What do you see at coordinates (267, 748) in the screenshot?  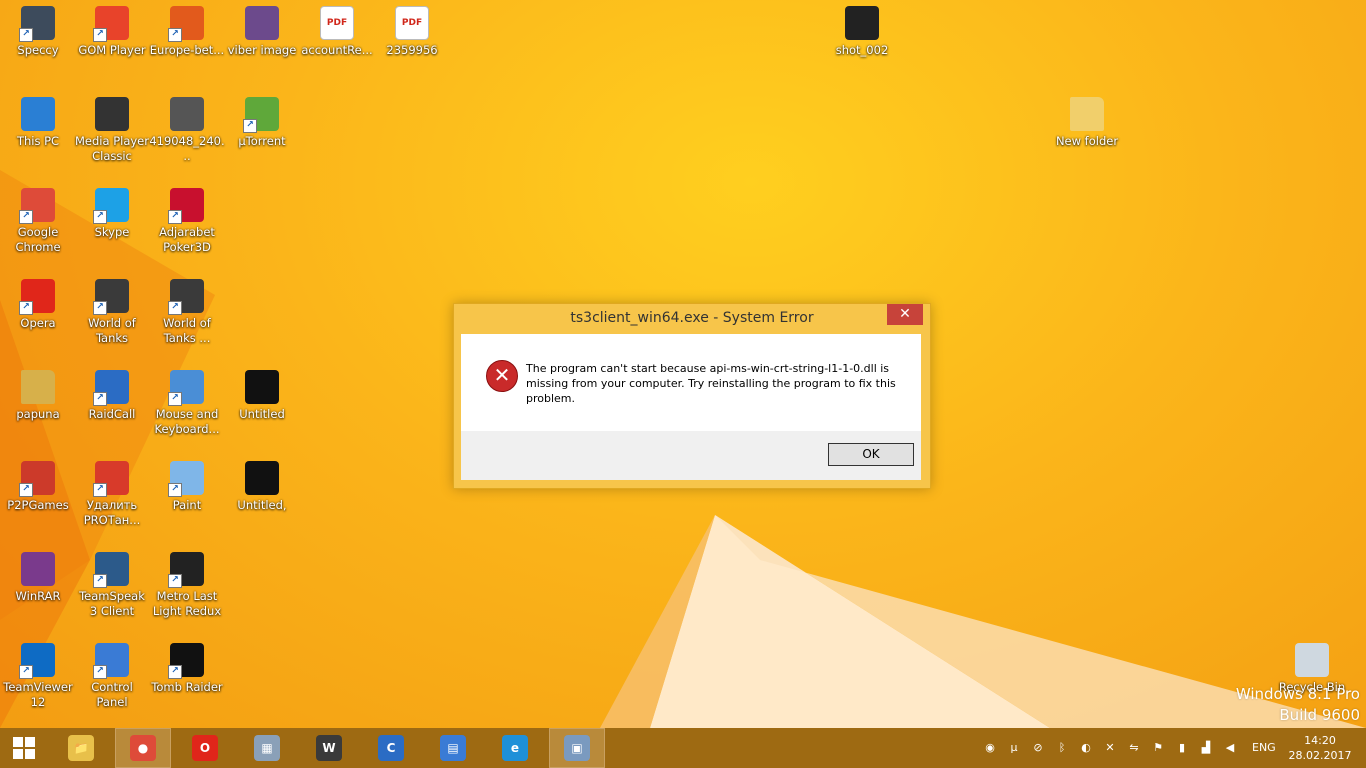 I see `taskbar-app-button: ▦` at bounding box center [267, 748].